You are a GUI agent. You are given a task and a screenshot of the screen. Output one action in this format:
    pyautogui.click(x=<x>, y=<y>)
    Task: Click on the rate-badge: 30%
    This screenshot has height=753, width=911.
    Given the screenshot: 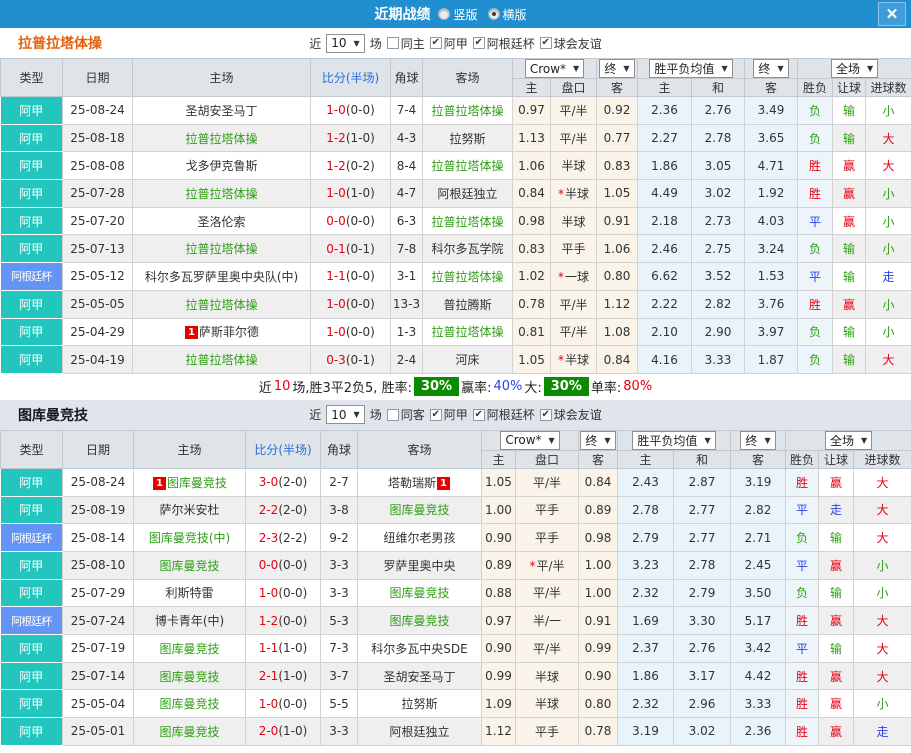 What is the action you would take?
    pyautogui.click(x=436, y=387)
    